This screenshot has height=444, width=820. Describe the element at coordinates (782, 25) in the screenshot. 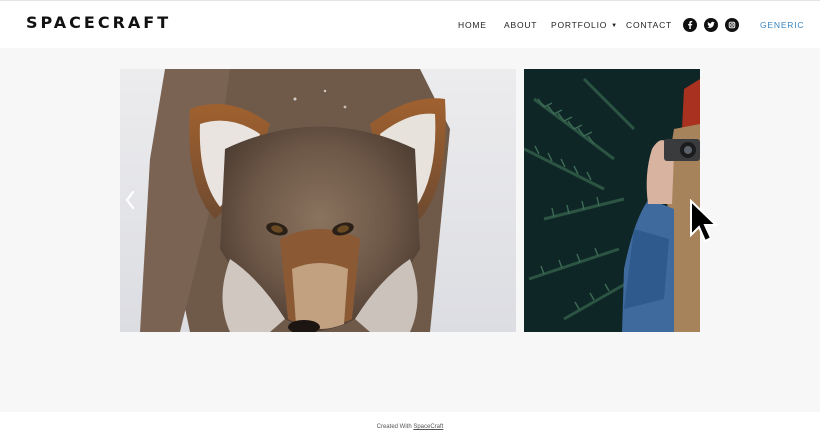

I see `nav-generic: GENERIC` at that location.